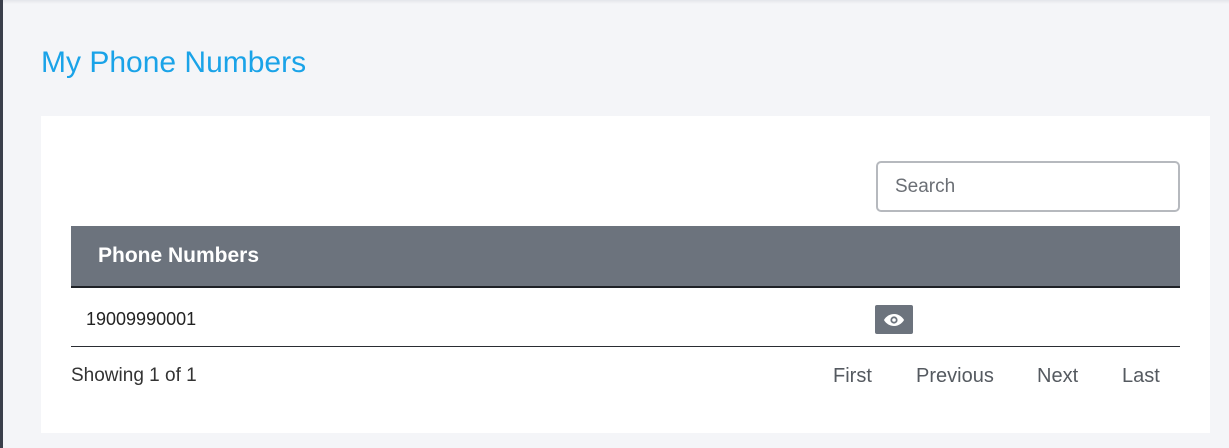 The image size is (1229, 448). I want to click on search-input, so click(1028, 186).